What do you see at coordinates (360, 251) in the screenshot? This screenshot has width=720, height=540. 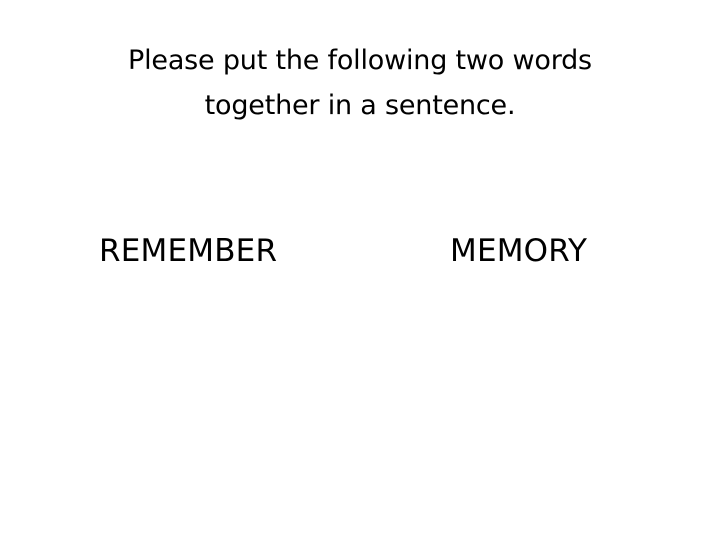 I see `word-pair: REMEMBER MEMORY` at bounding box center [360, 251].